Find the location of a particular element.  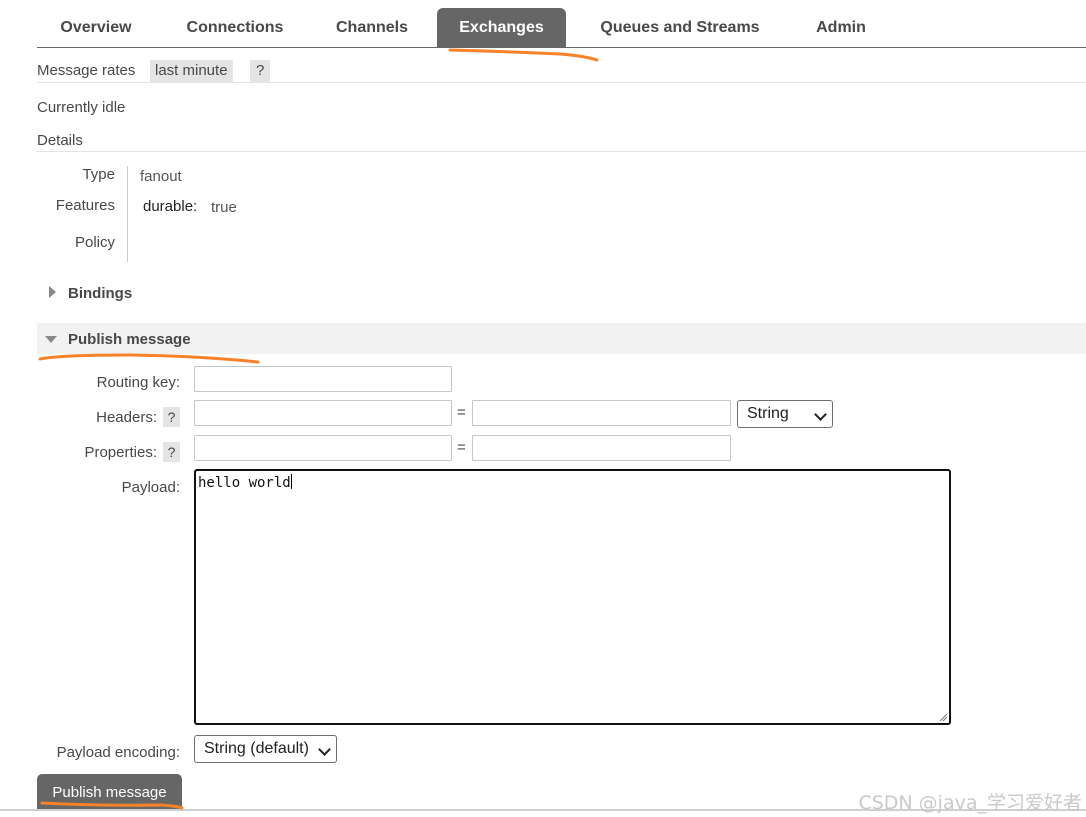

tab-exchanges: Exchanges is located at coordinates (501, 27).